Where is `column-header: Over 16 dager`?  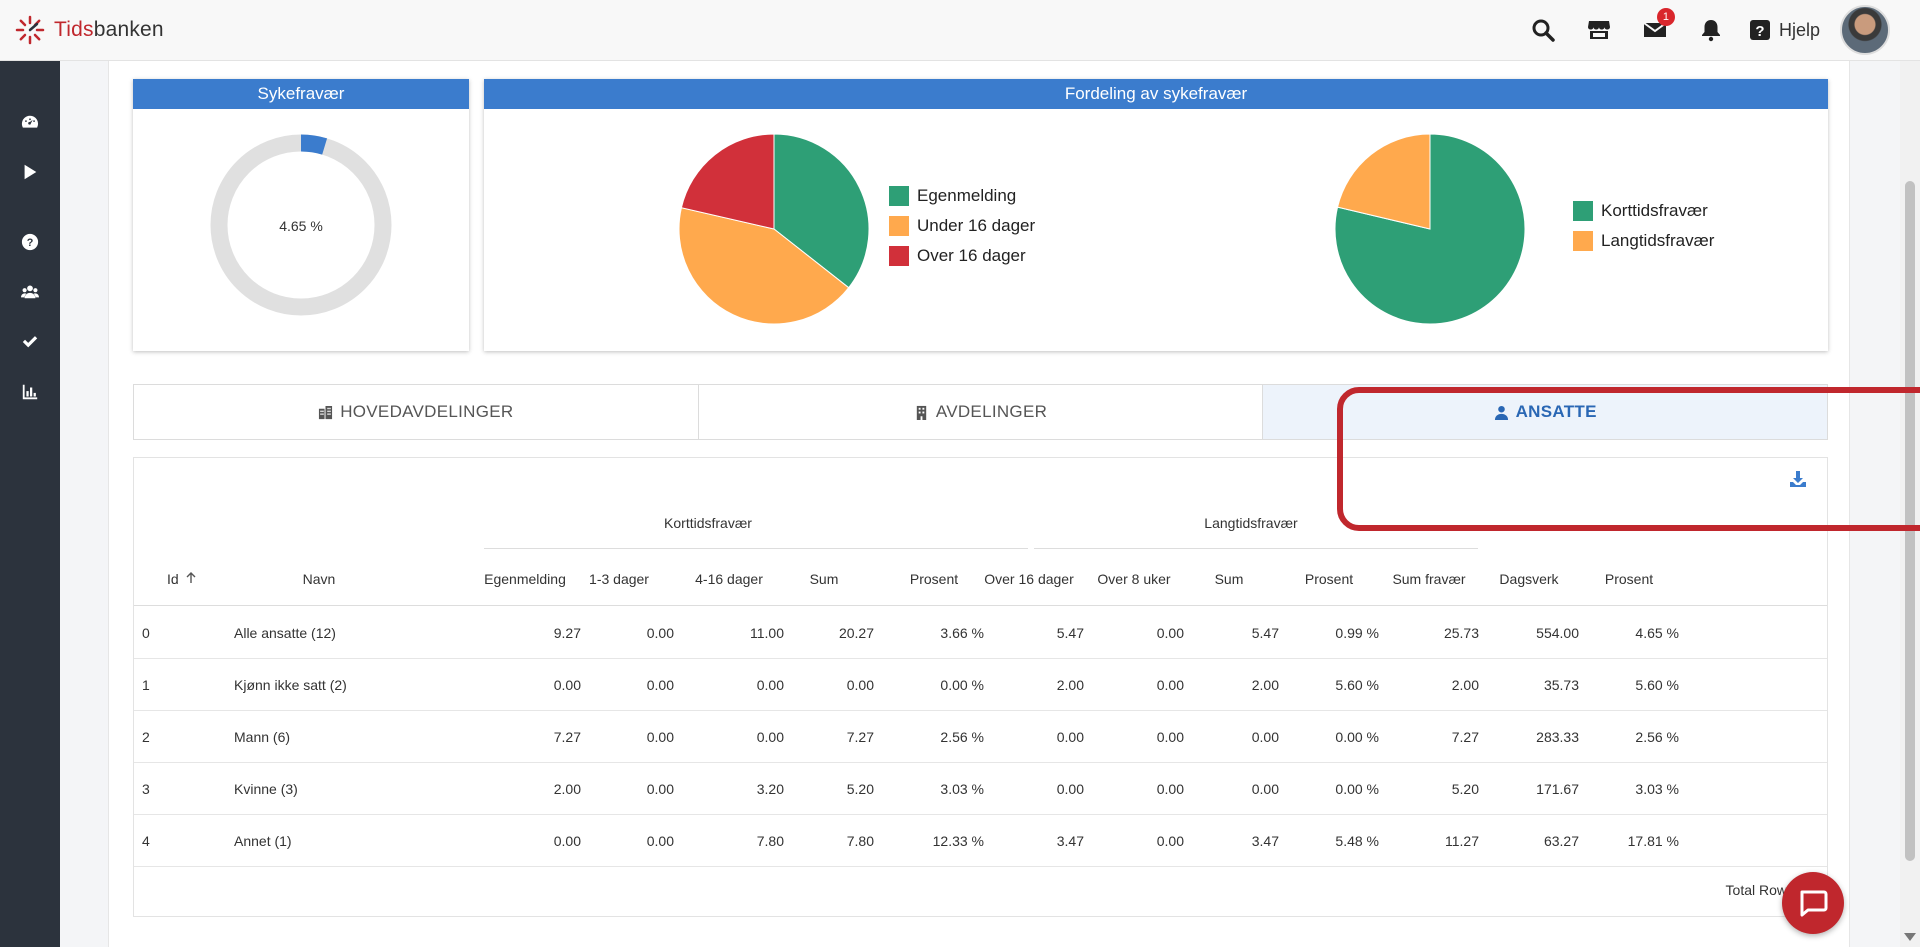 column-header: Over 16 dager is located at coordinates (1029, 579).